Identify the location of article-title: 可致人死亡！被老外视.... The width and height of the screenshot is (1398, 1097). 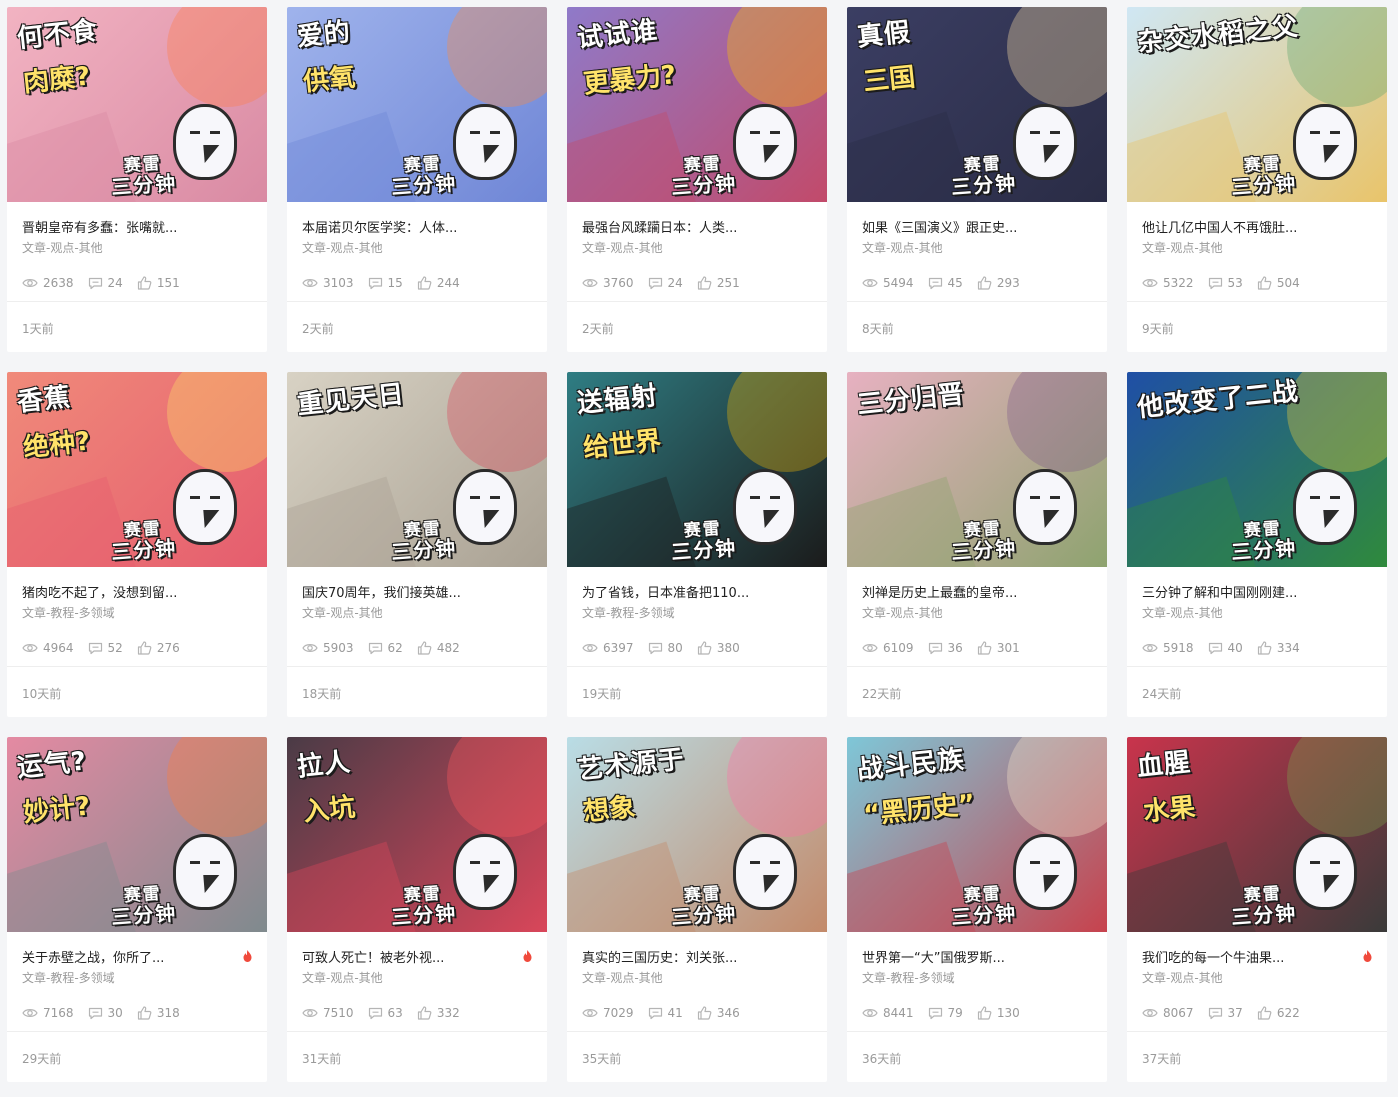
(417, 956).